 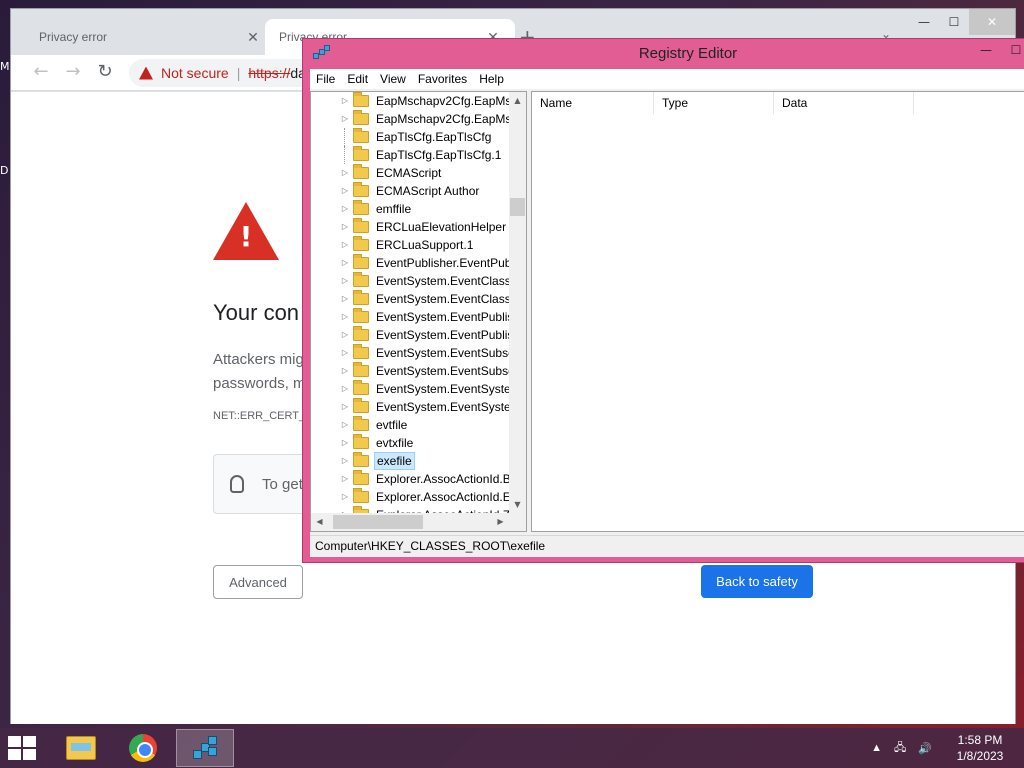 What do you see at coordinates (105, 73) in the screenshot?
I see `reload-button: ↻` at bounding box center [105, 73].